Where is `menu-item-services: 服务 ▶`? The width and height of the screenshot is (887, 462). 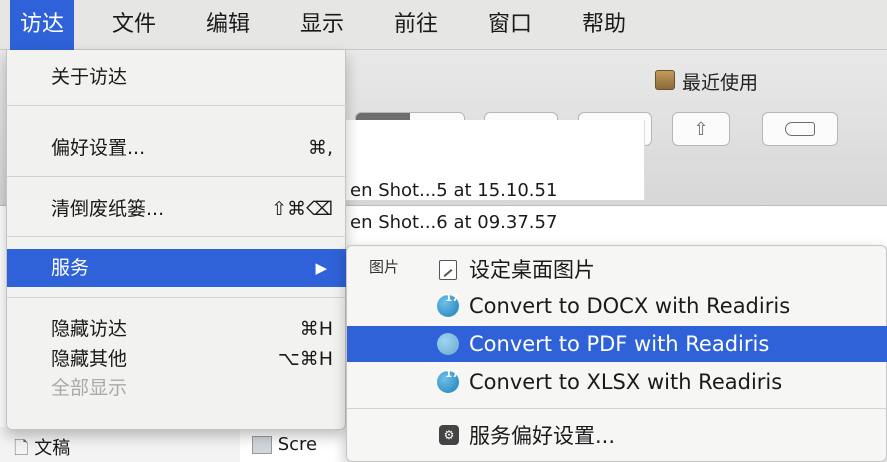
menu-item-services: 服务 ▶ is located at coordinates (177, 268).